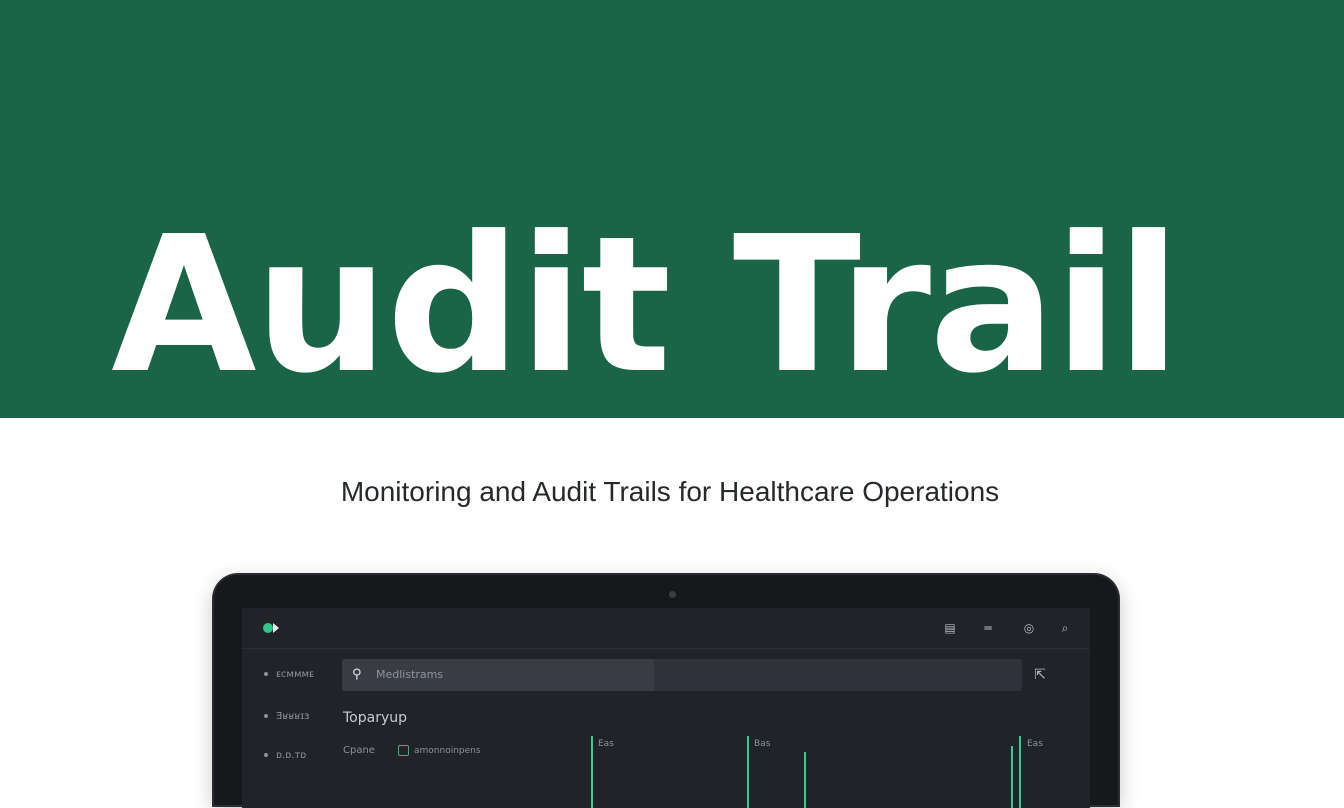 The image size is (1344, 808). I want to click on filter-icon: ⇱, so click(1040, 675).